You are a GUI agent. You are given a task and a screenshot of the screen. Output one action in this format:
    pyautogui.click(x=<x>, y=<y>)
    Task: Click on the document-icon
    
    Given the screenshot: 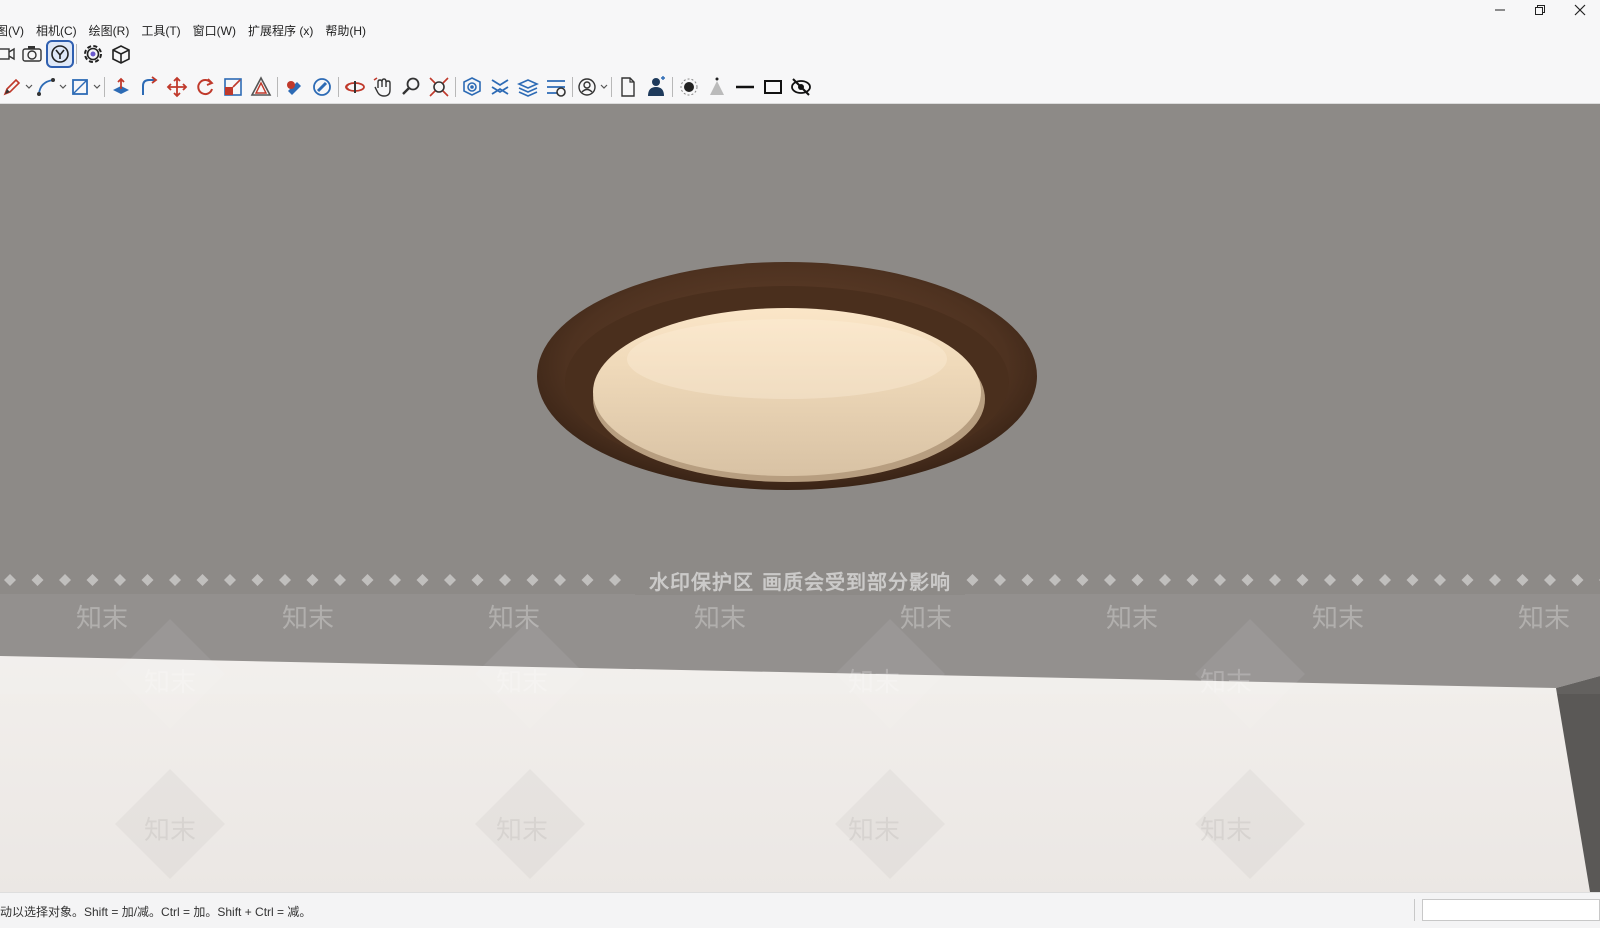 What is the action you would take?
    pyautogui.click(x=628, y=86)
    